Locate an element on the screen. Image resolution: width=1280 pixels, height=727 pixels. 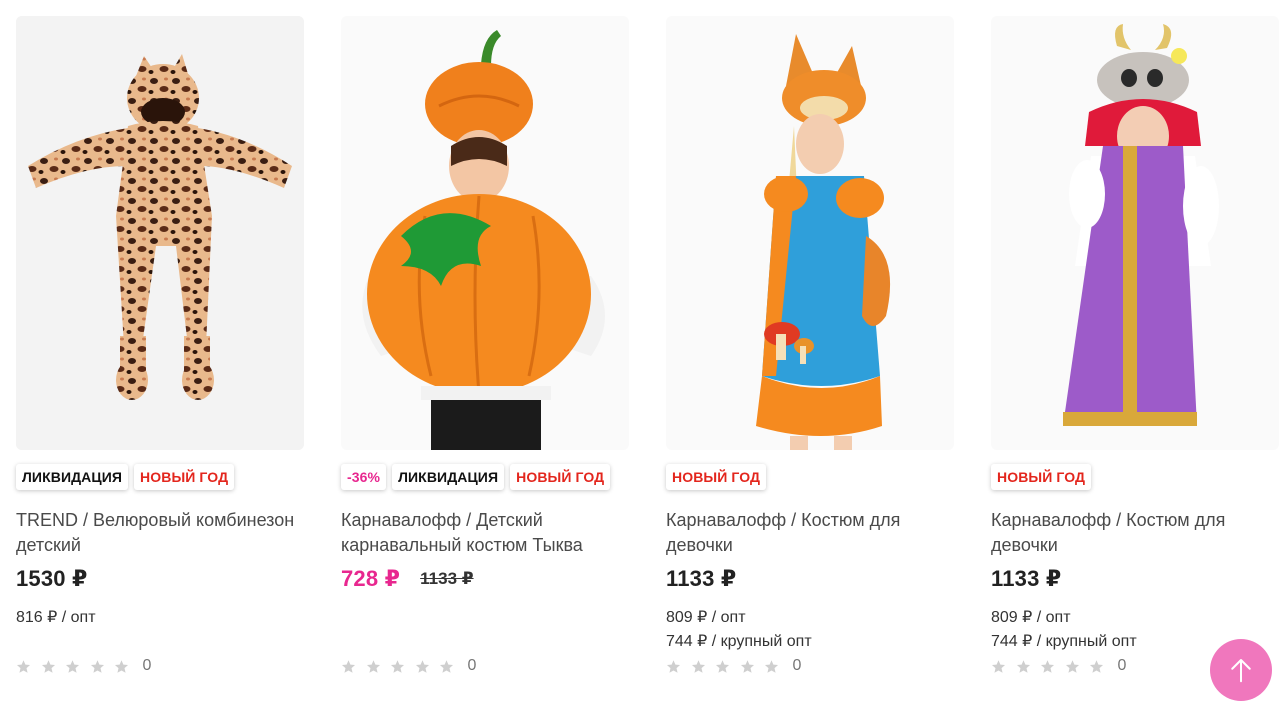
goat-costume-image is located at coordinates (1135, 233).